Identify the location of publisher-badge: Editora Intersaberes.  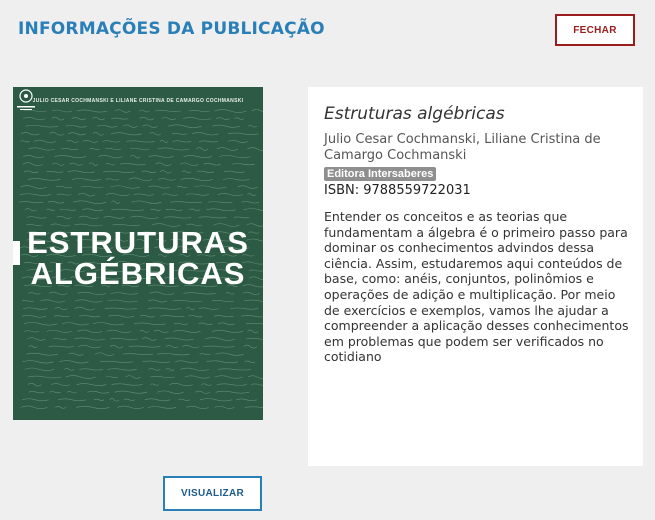
(380, 174).